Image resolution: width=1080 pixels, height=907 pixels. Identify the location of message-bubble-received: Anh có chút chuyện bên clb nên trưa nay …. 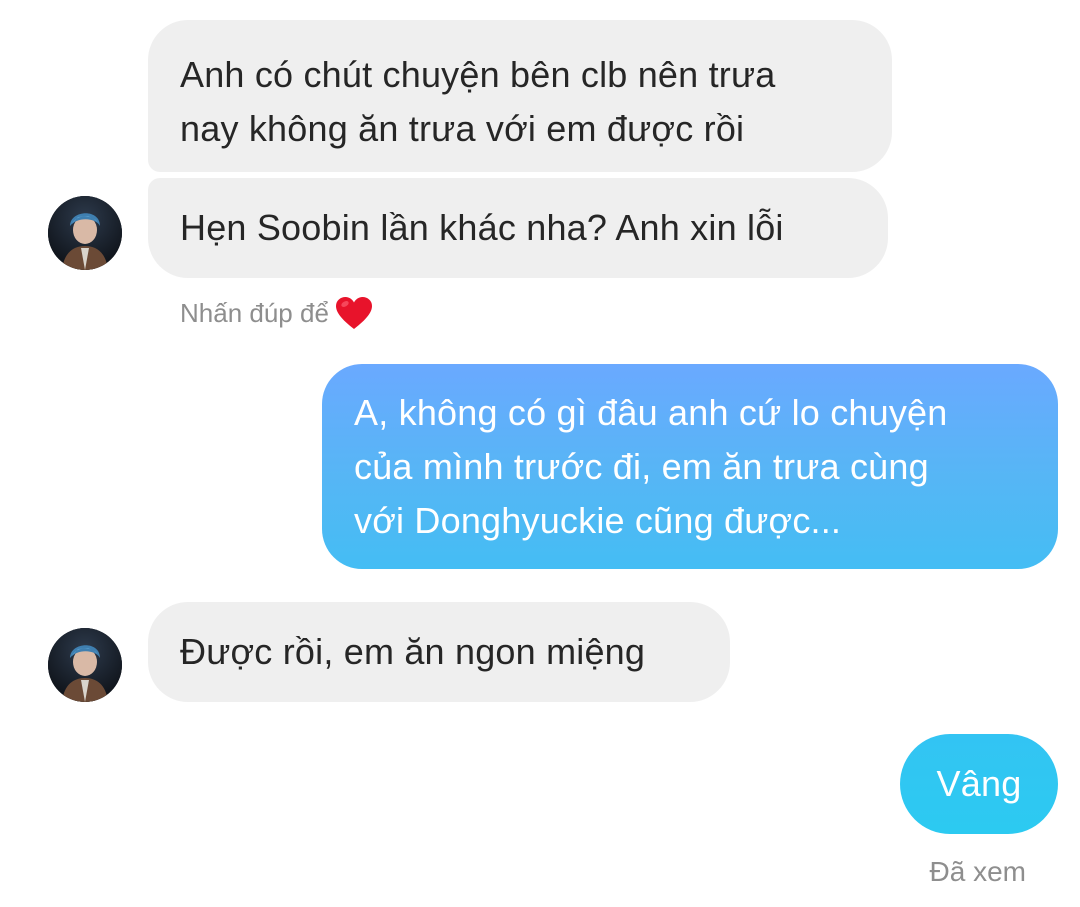
(520, 96).